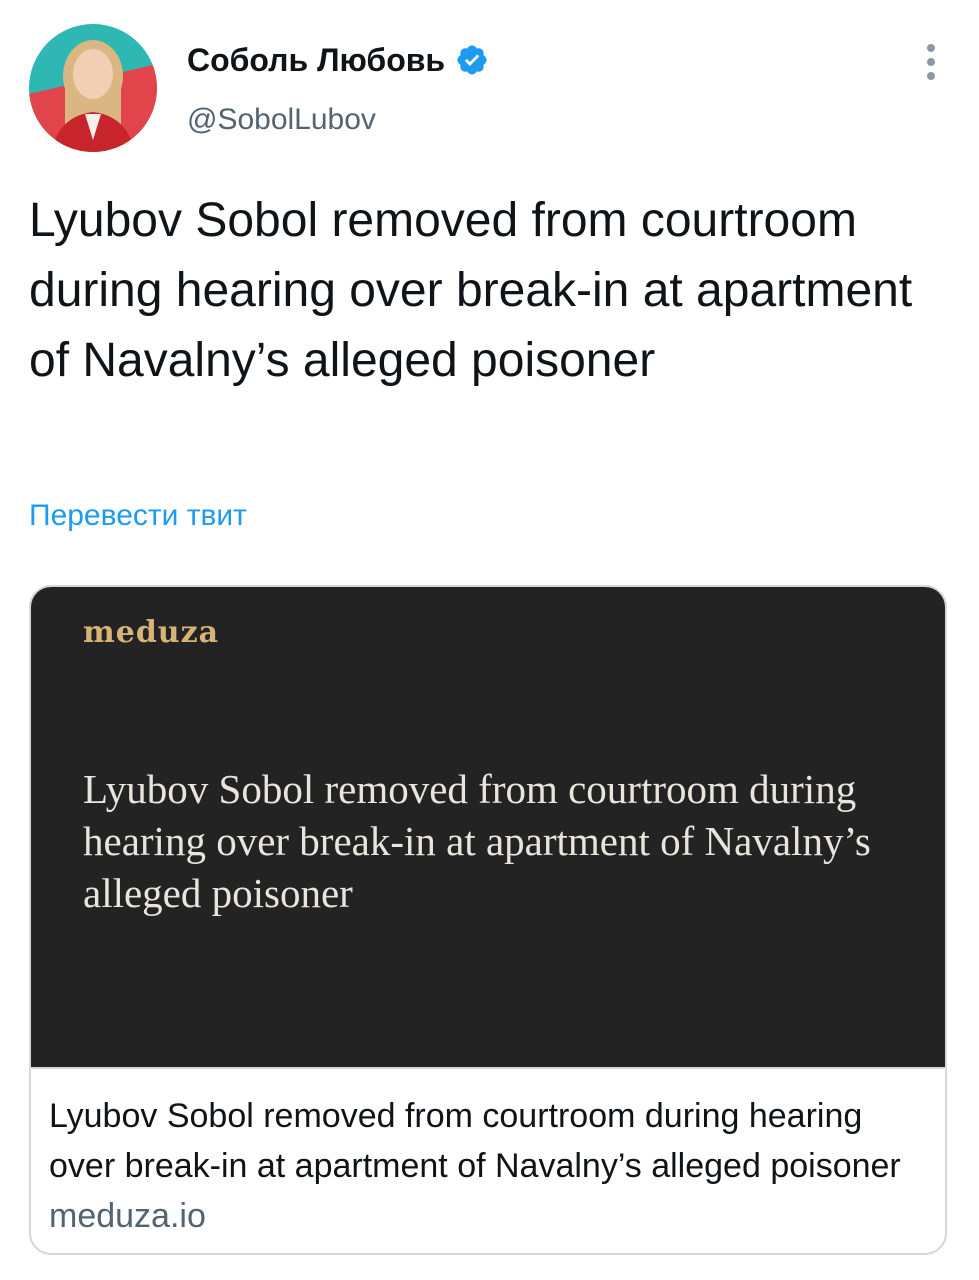 The height and width of the screenshot is (1280, 979). What do you see at coordinates (93, 88) in the screenshot?
I see `author-avatar` at bounding box center [93, 88].